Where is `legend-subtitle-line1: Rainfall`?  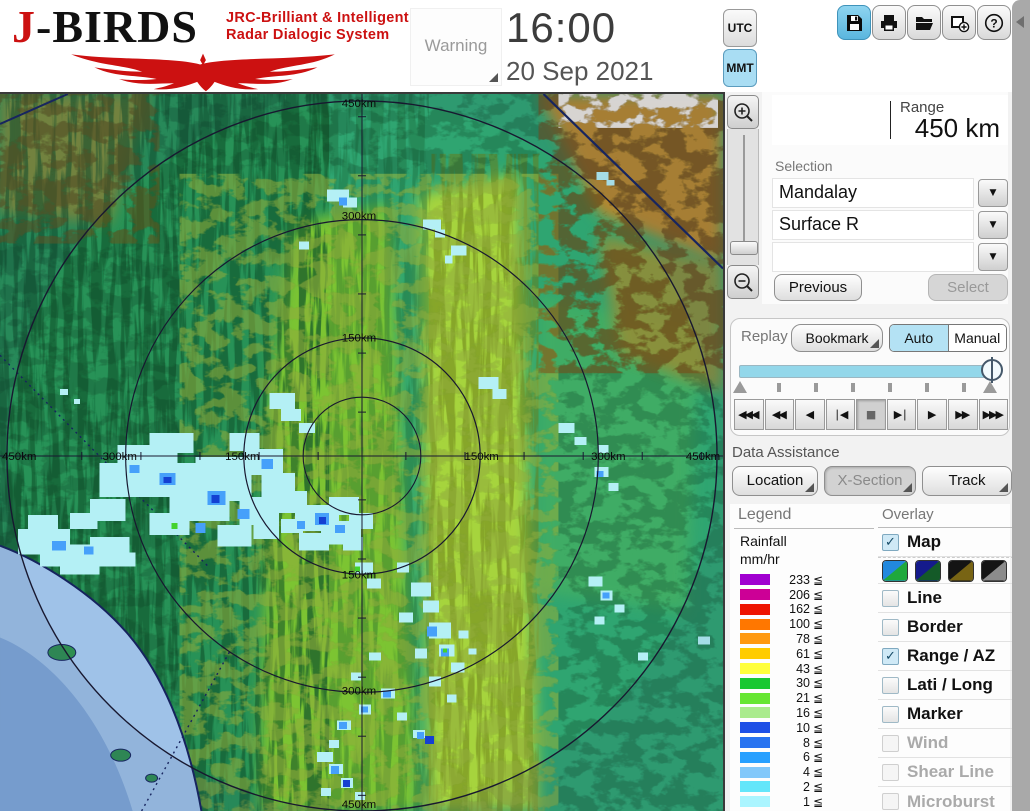 legend-subtitle-line1: Rainfall is located at coordinates (763, 541).